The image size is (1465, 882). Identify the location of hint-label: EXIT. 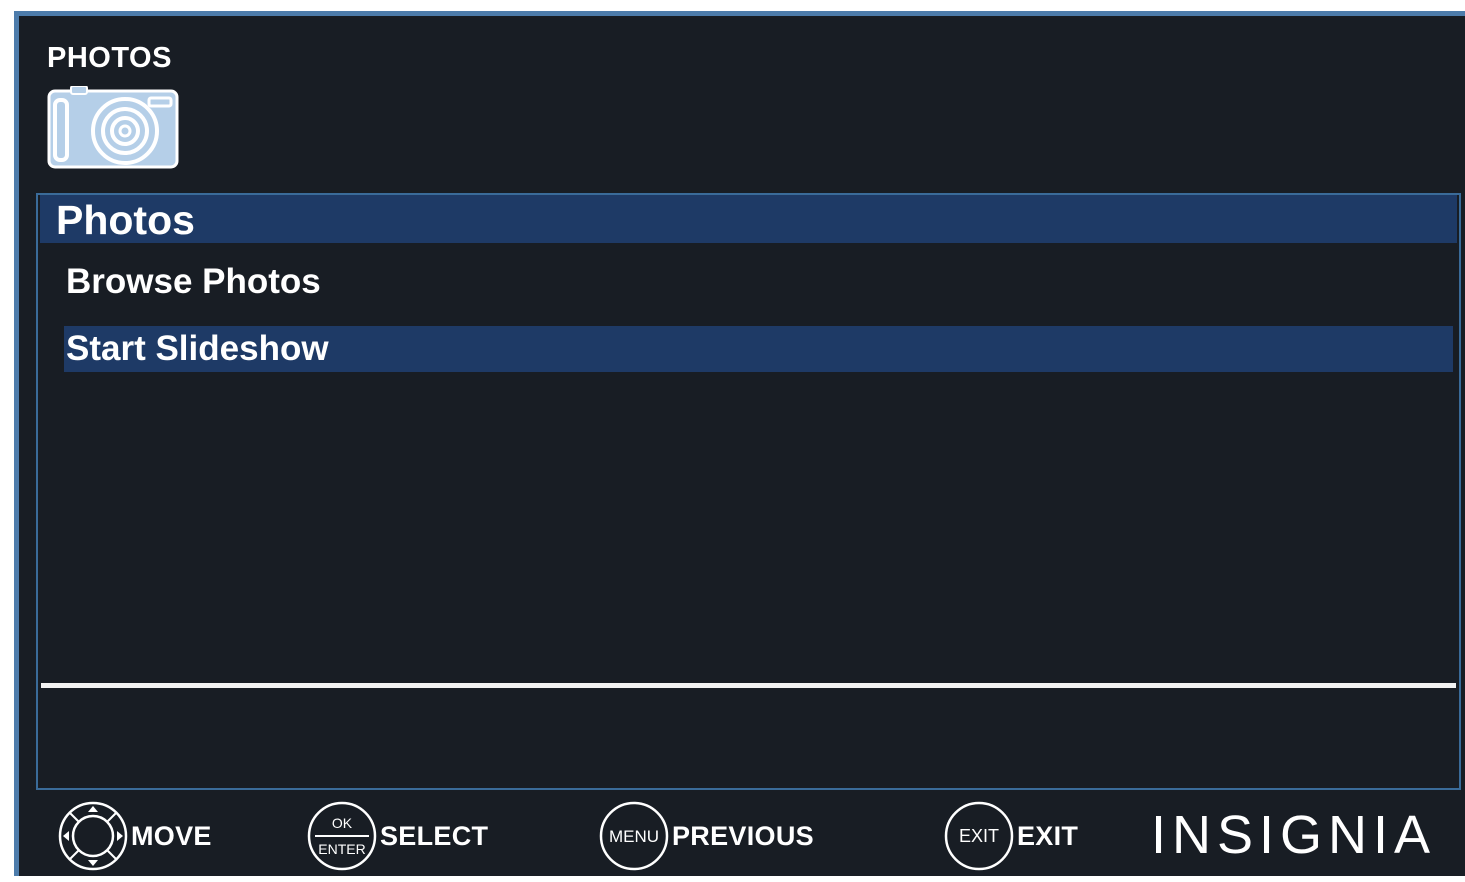
(1048, 835).